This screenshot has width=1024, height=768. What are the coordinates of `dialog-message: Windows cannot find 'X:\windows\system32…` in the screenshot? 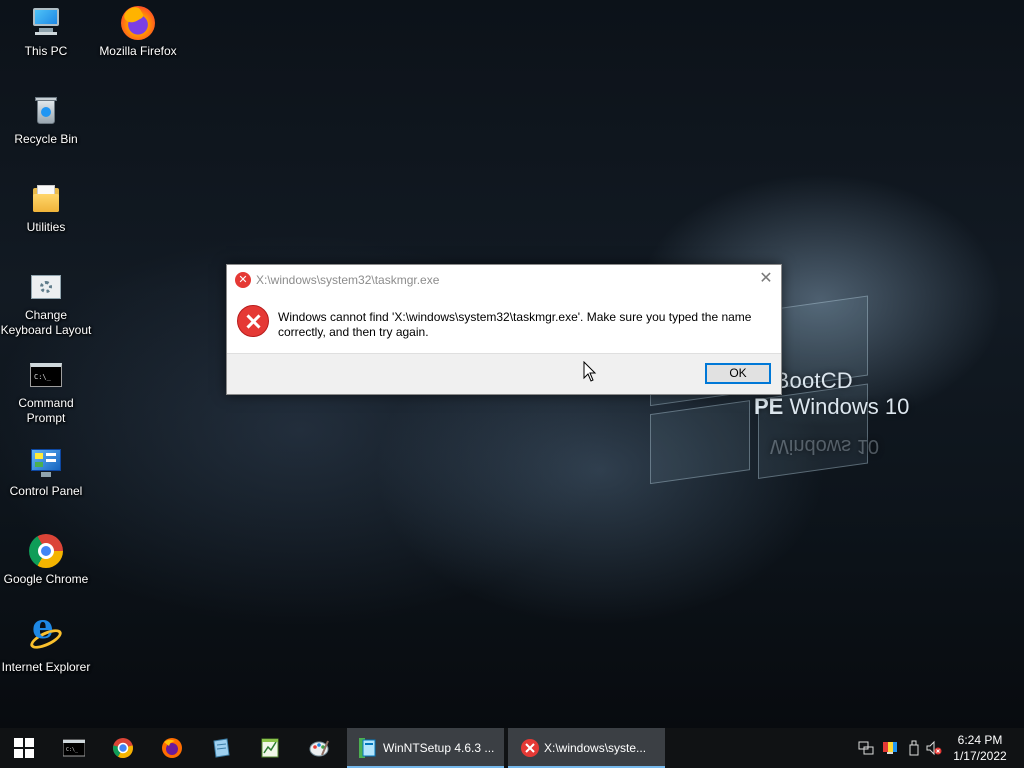 It's located at (515, 324).